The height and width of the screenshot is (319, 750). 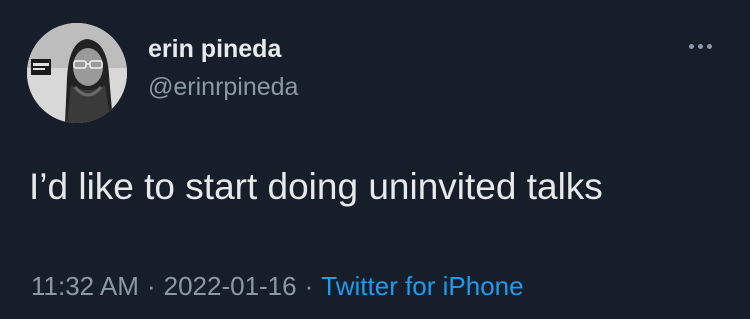 What do you see at coordinates (230, 286) in the screenshot?
I see `tweet-date: 2022-01-16` at bounding box center [230, 286].